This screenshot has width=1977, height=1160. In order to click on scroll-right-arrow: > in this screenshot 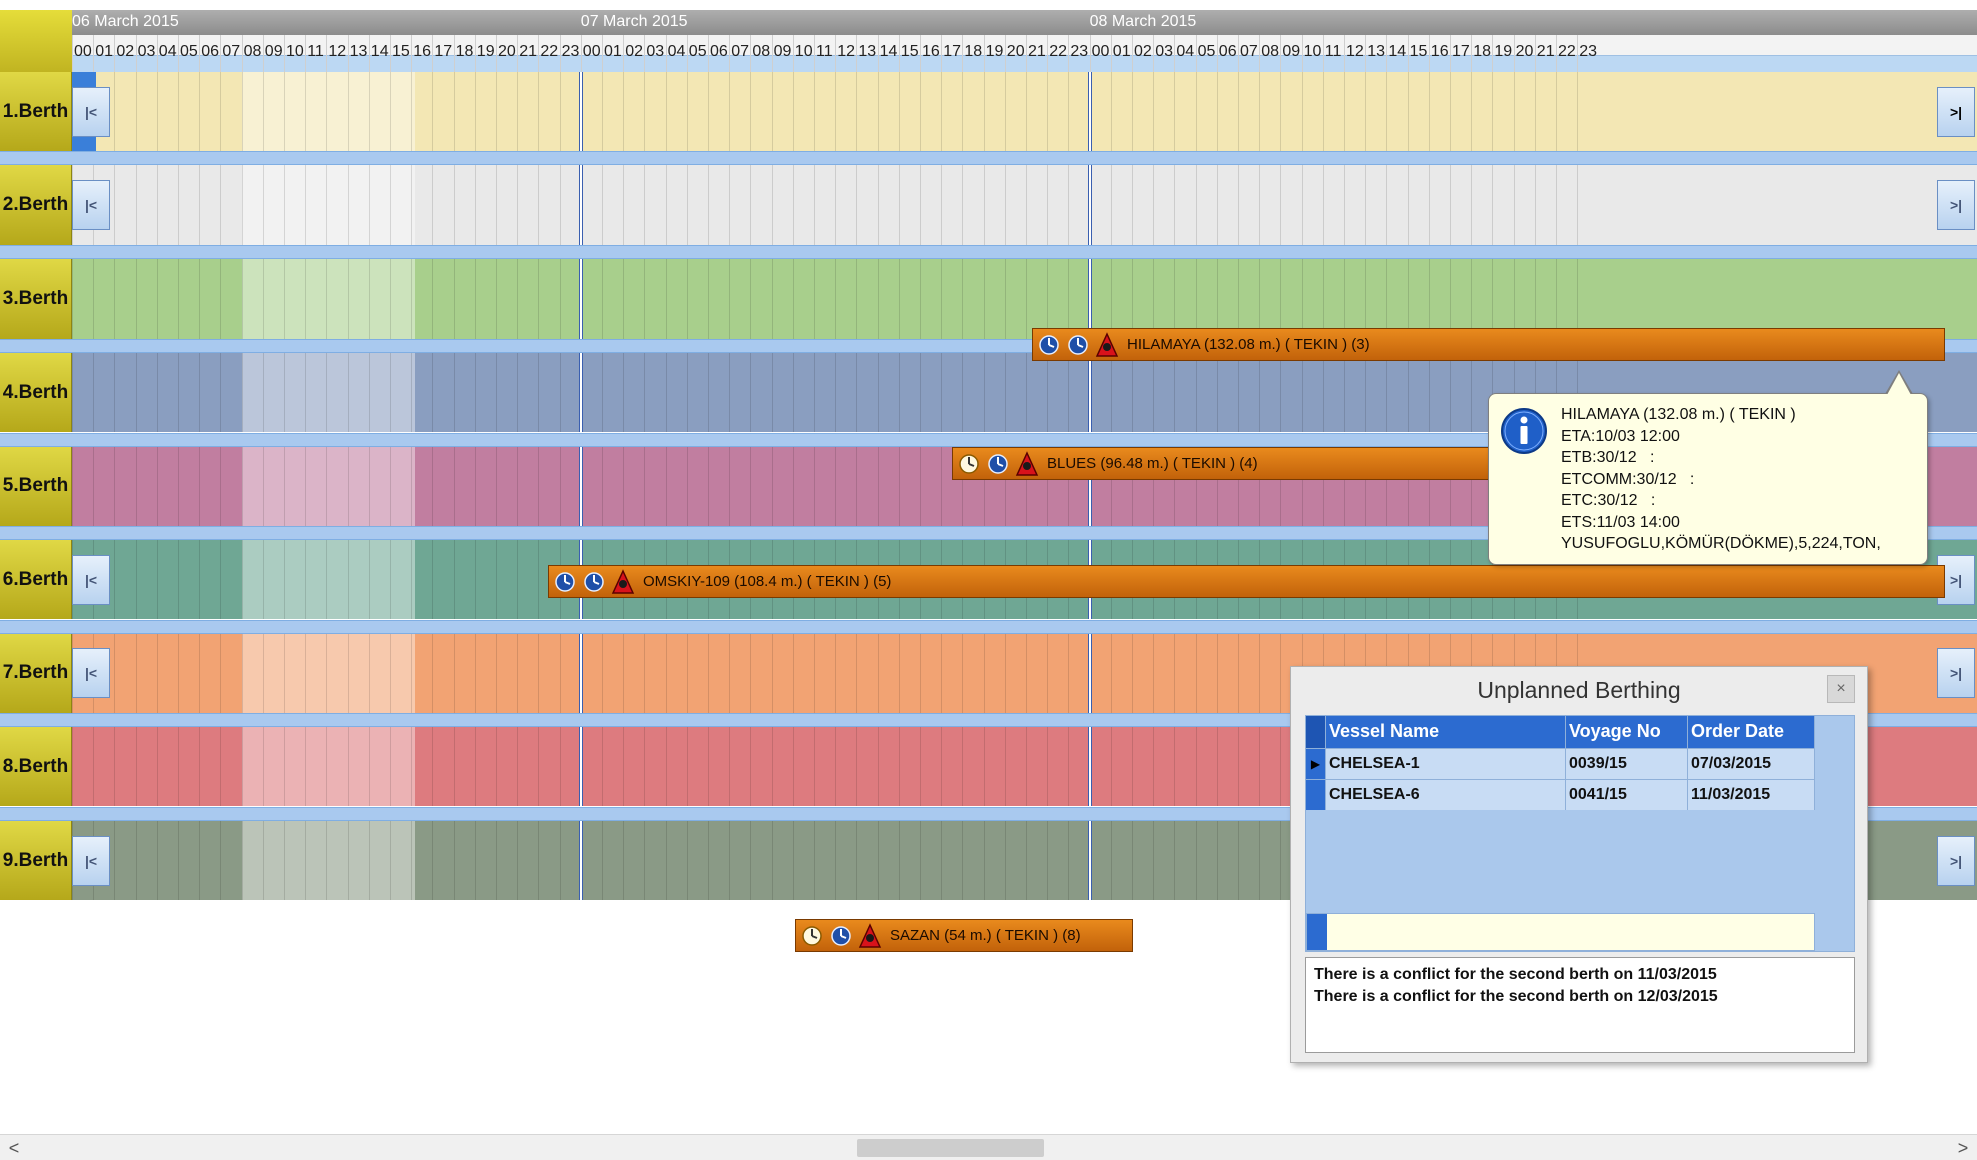, I will do `click(1963, 1148)`.